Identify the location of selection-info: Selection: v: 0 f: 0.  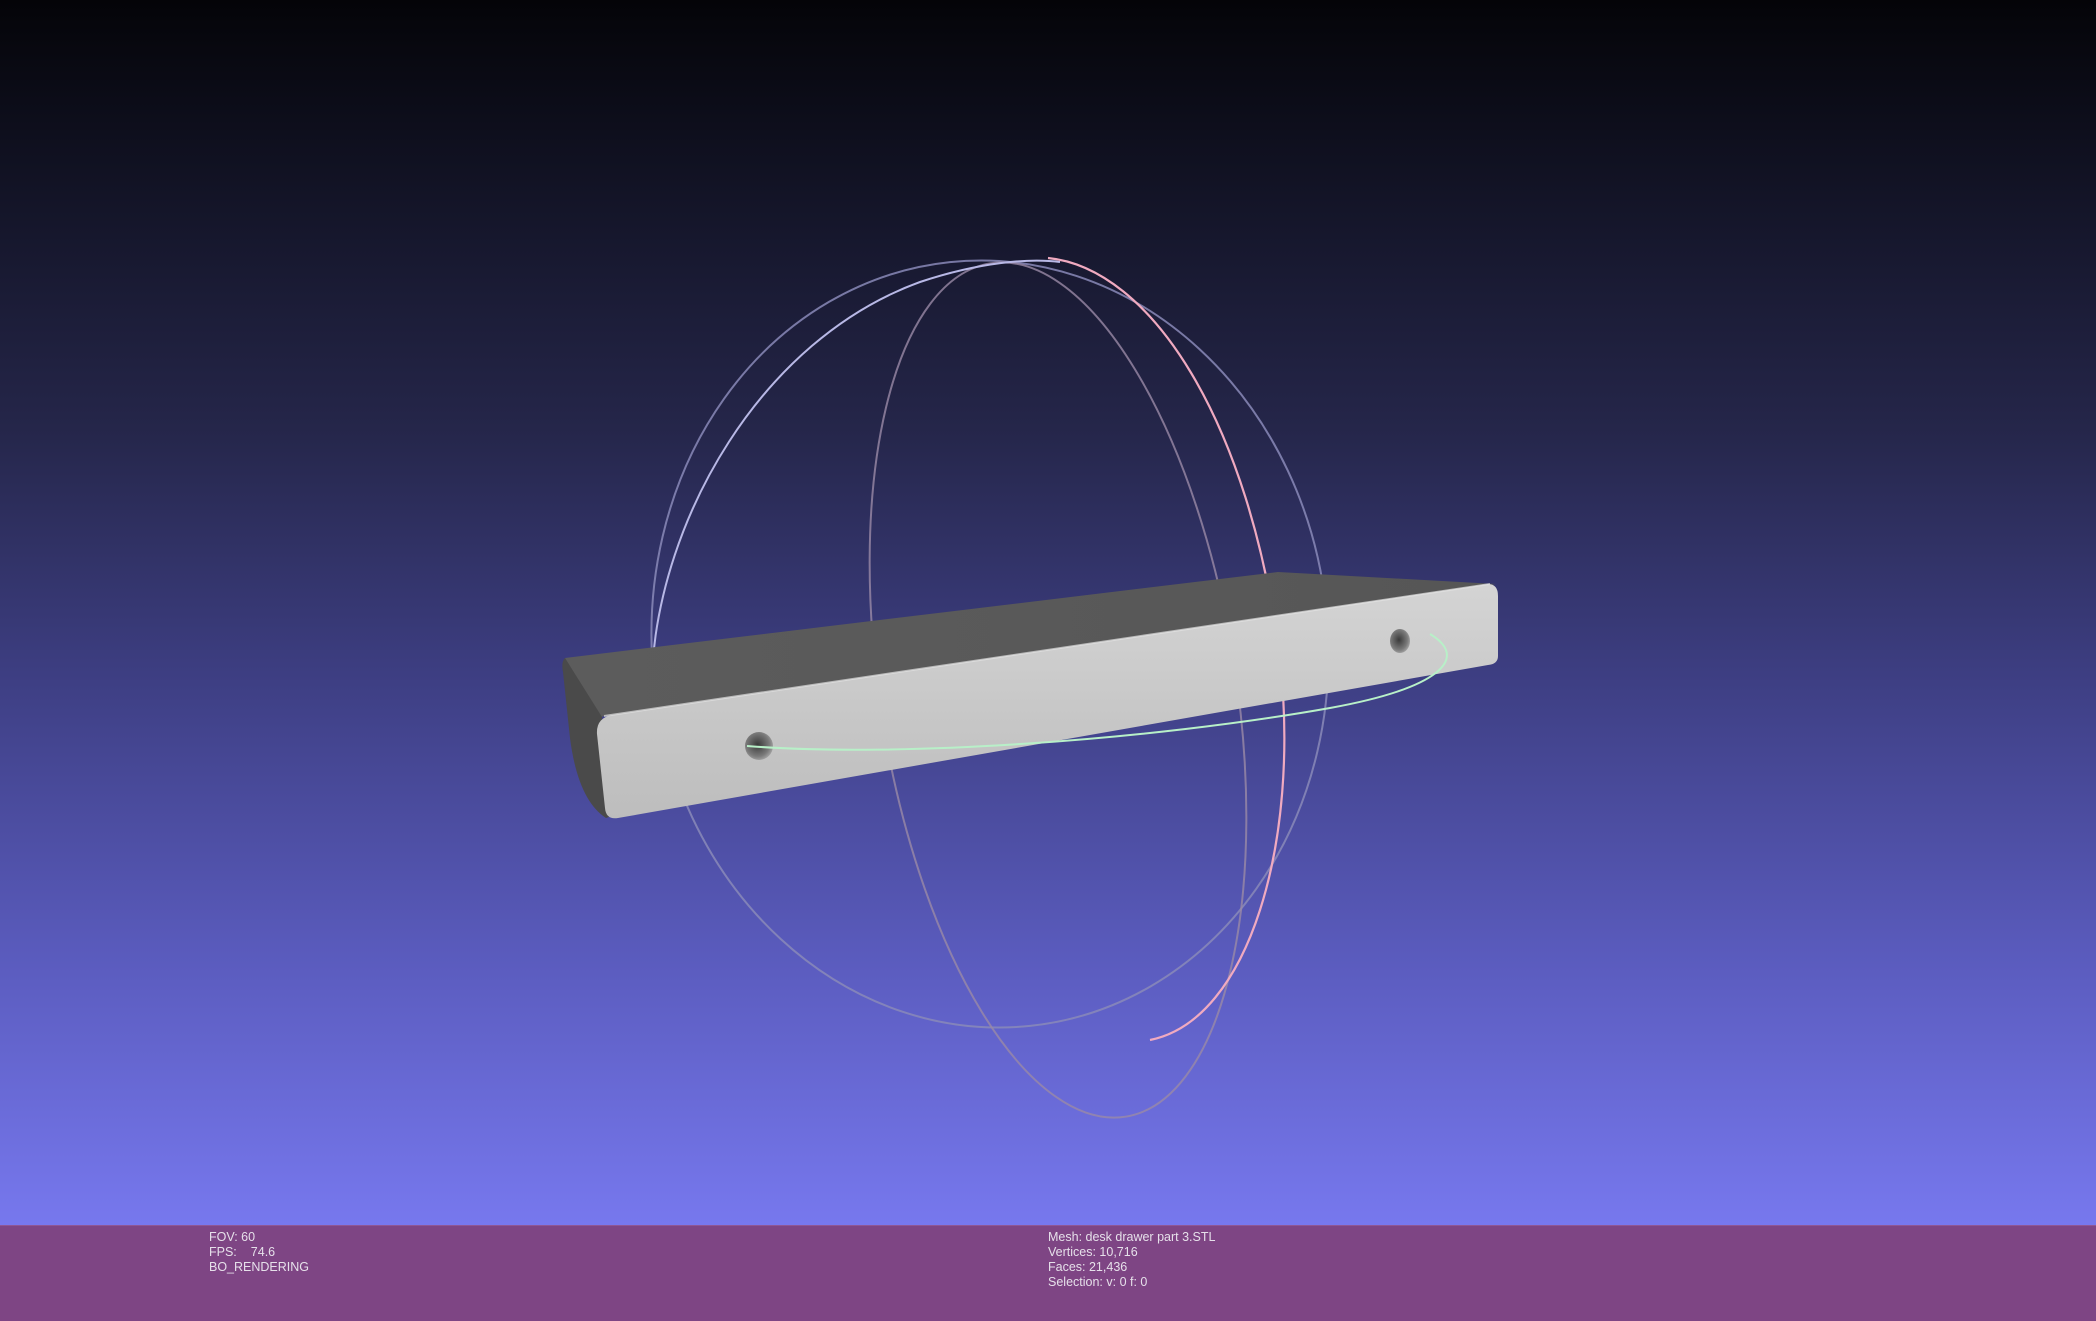
(1098, 1282).